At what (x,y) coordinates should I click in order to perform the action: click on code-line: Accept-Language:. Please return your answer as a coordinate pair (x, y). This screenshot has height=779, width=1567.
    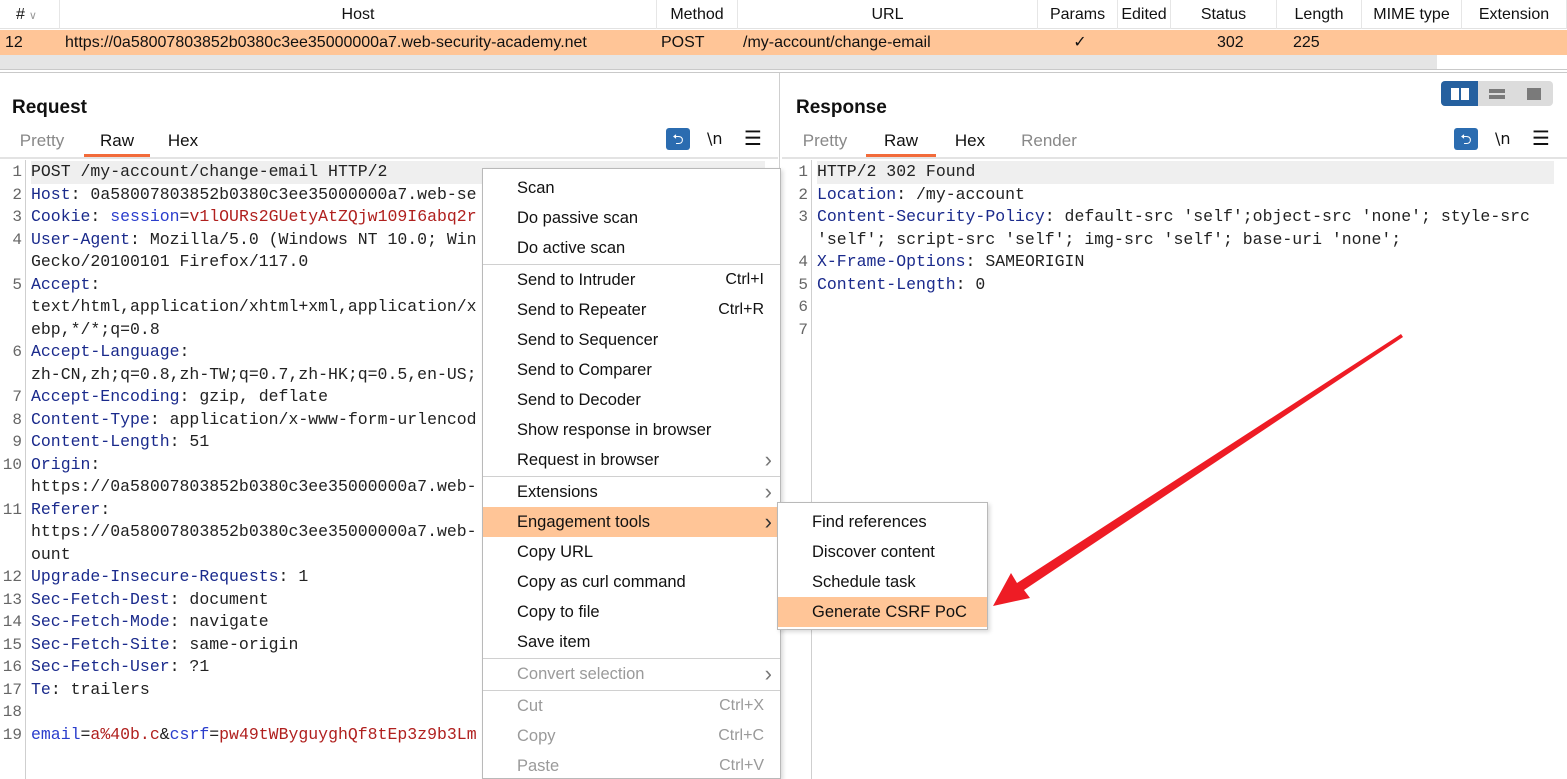
    Looking at the image, I should click on (110, 352).